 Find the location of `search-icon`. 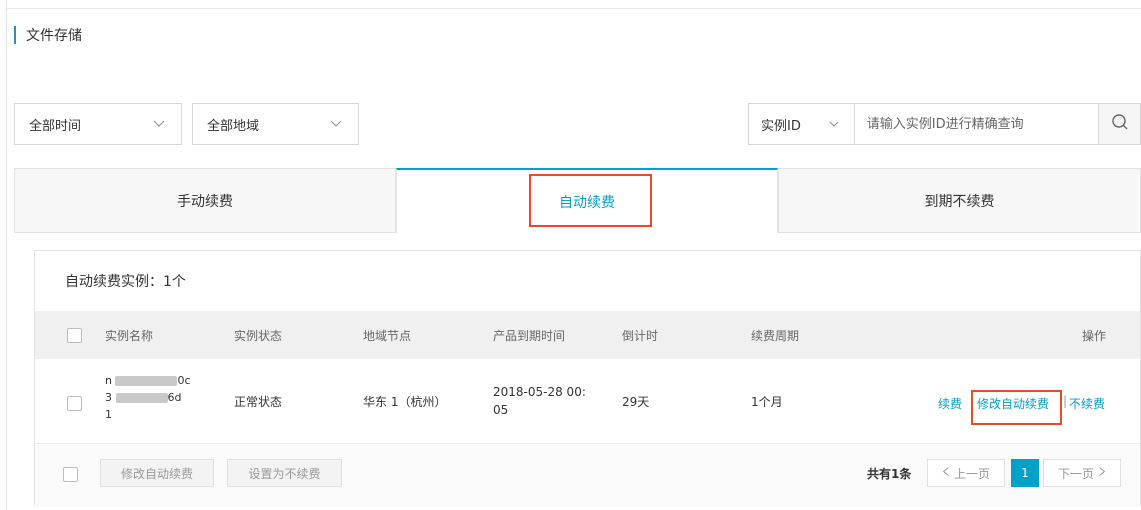

search-icon is located at coordinates (1120, 124).